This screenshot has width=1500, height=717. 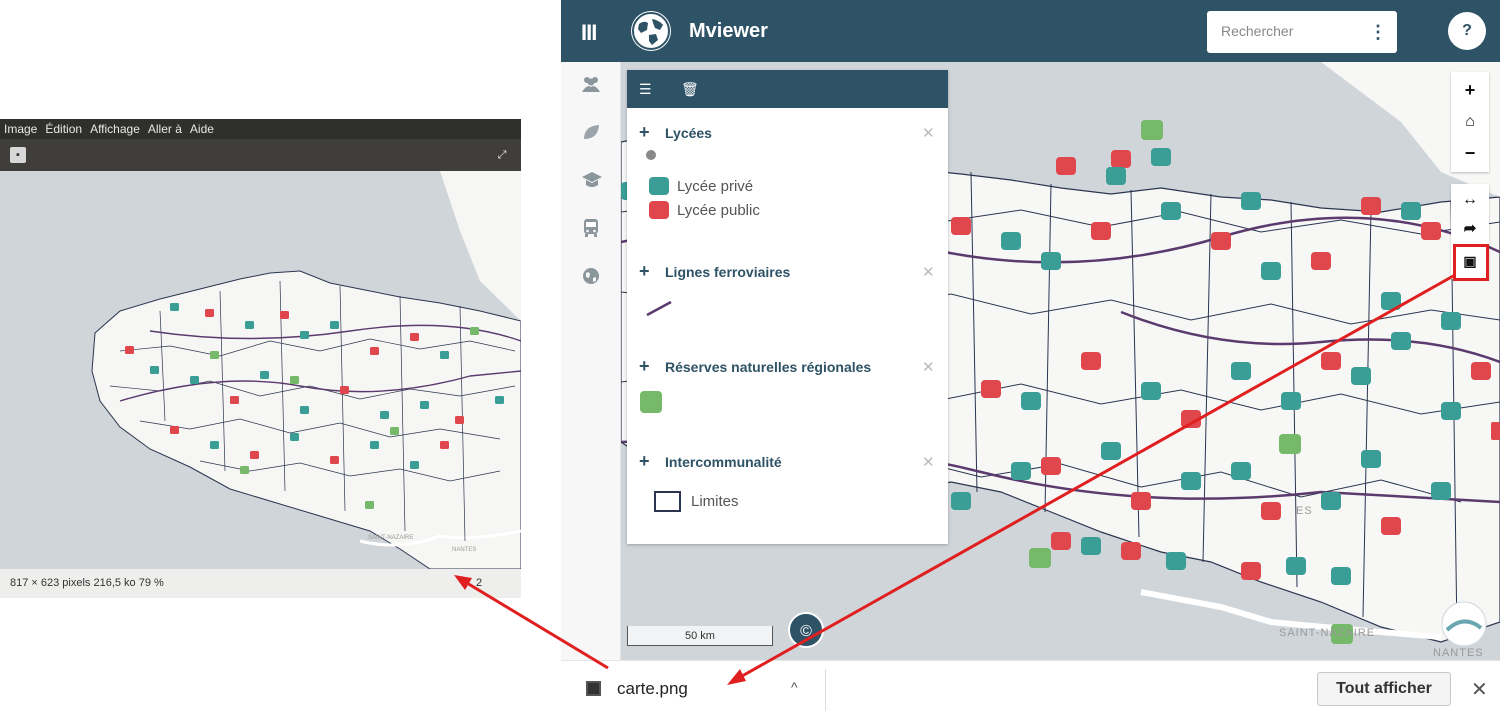 What do you see at coordinates (825, 690) in the screenshot?
I see `divider` at bounding box center [825, 690].